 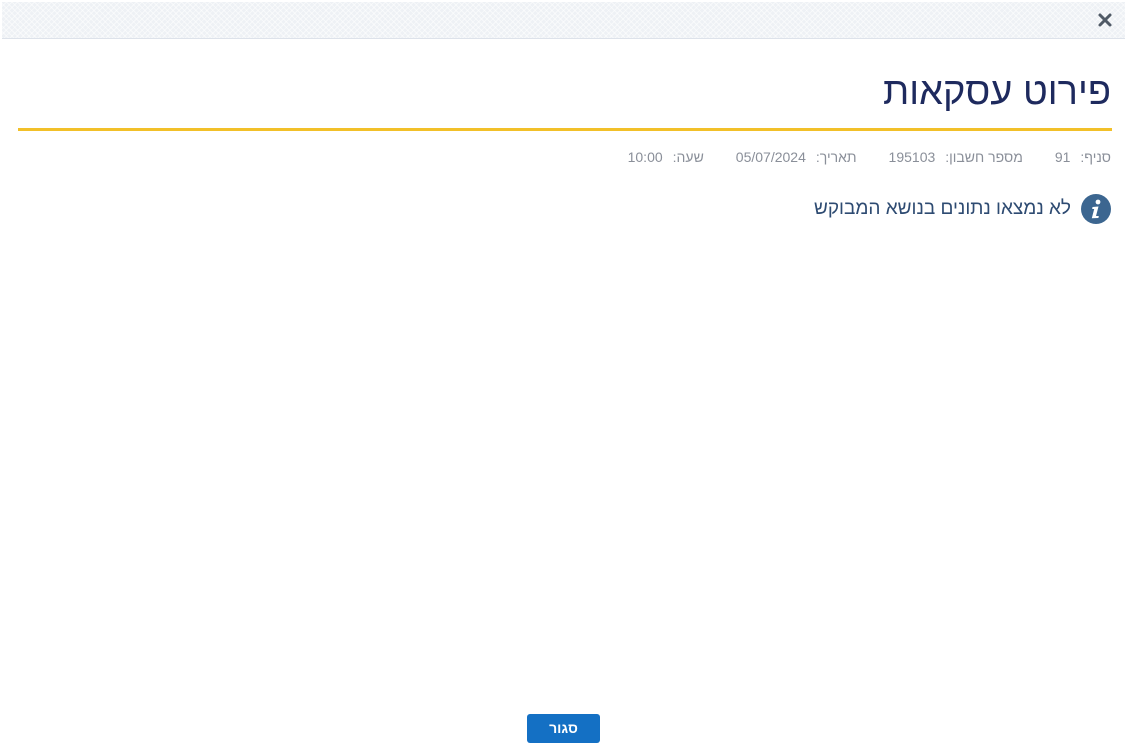 What do you see at coordinates (912, 157) in the screenshot?
I see `account-value: 195103` at bounding box center [912, 157].